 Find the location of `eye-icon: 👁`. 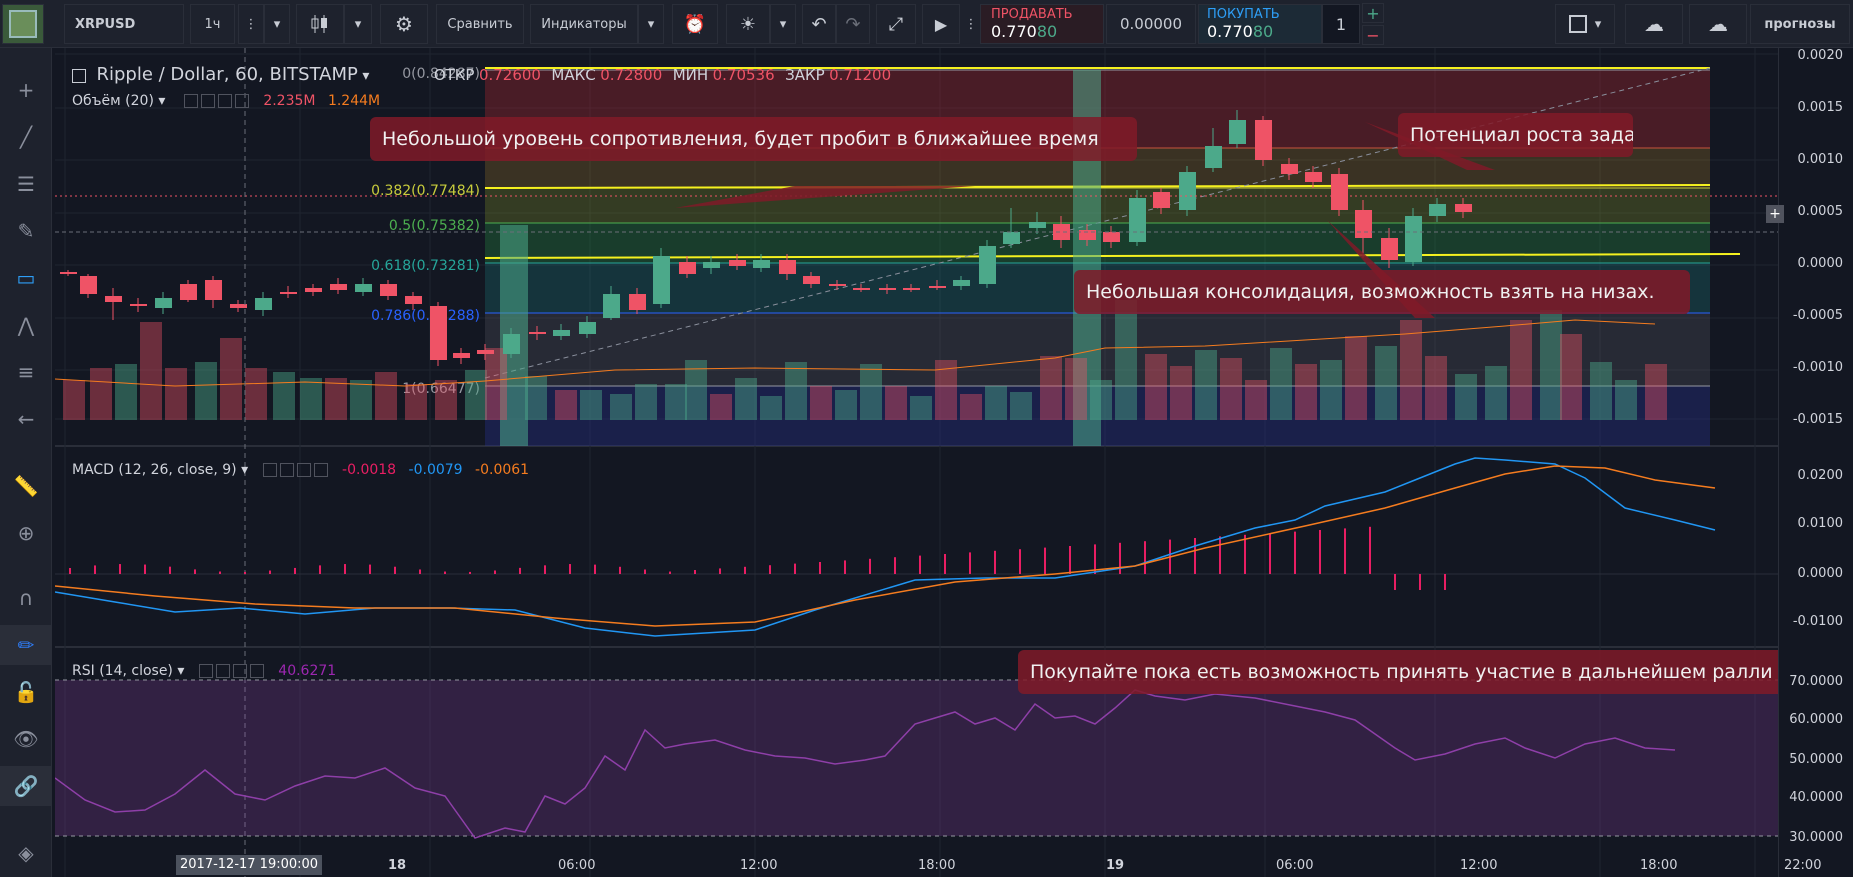

eye-icon: 👁 is located at coordinates (26, 739).